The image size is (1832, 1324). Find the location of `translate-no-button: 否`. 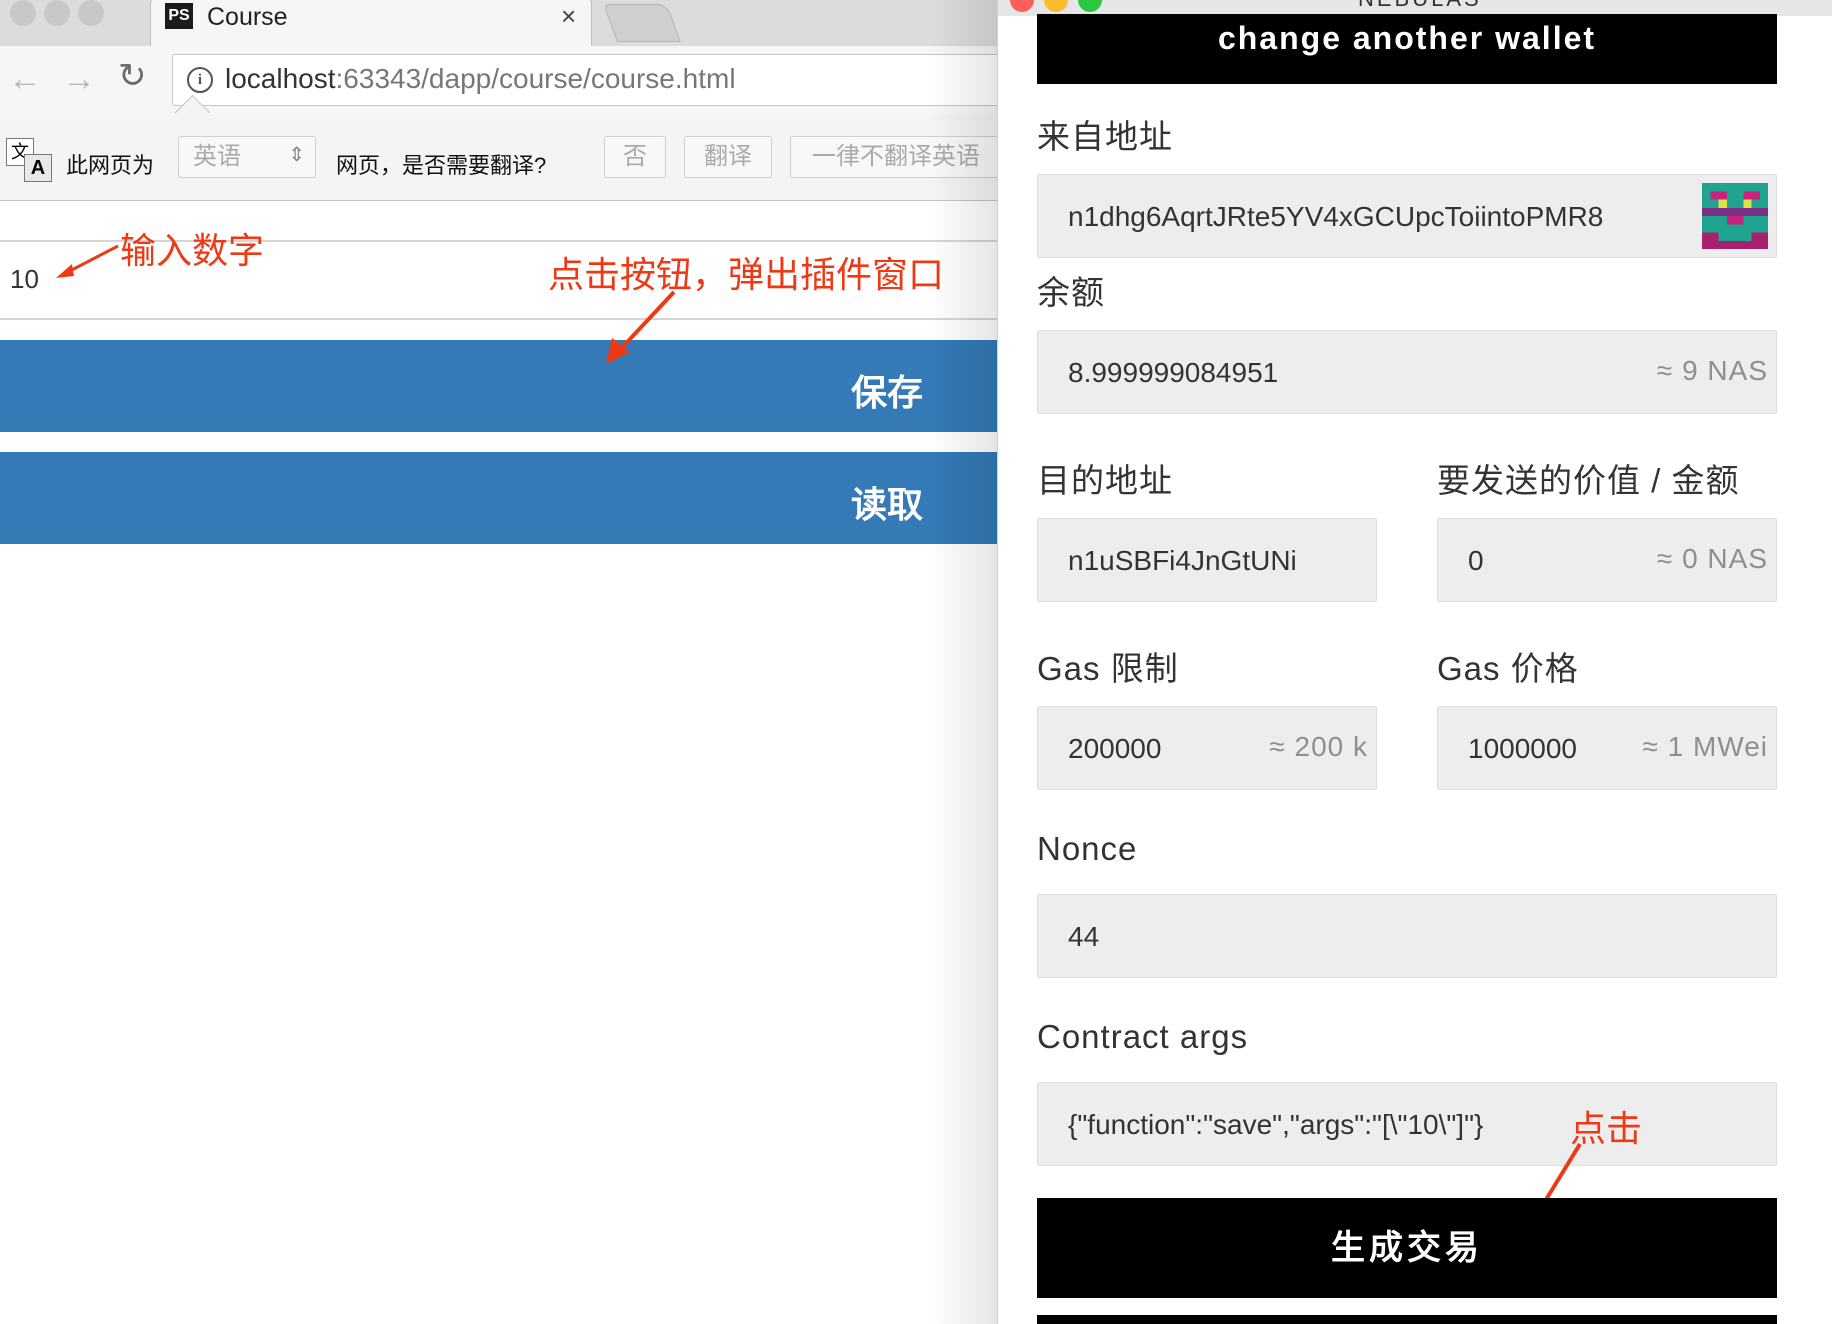

translate-no-button: 否 is located at coordinates (635, 157).